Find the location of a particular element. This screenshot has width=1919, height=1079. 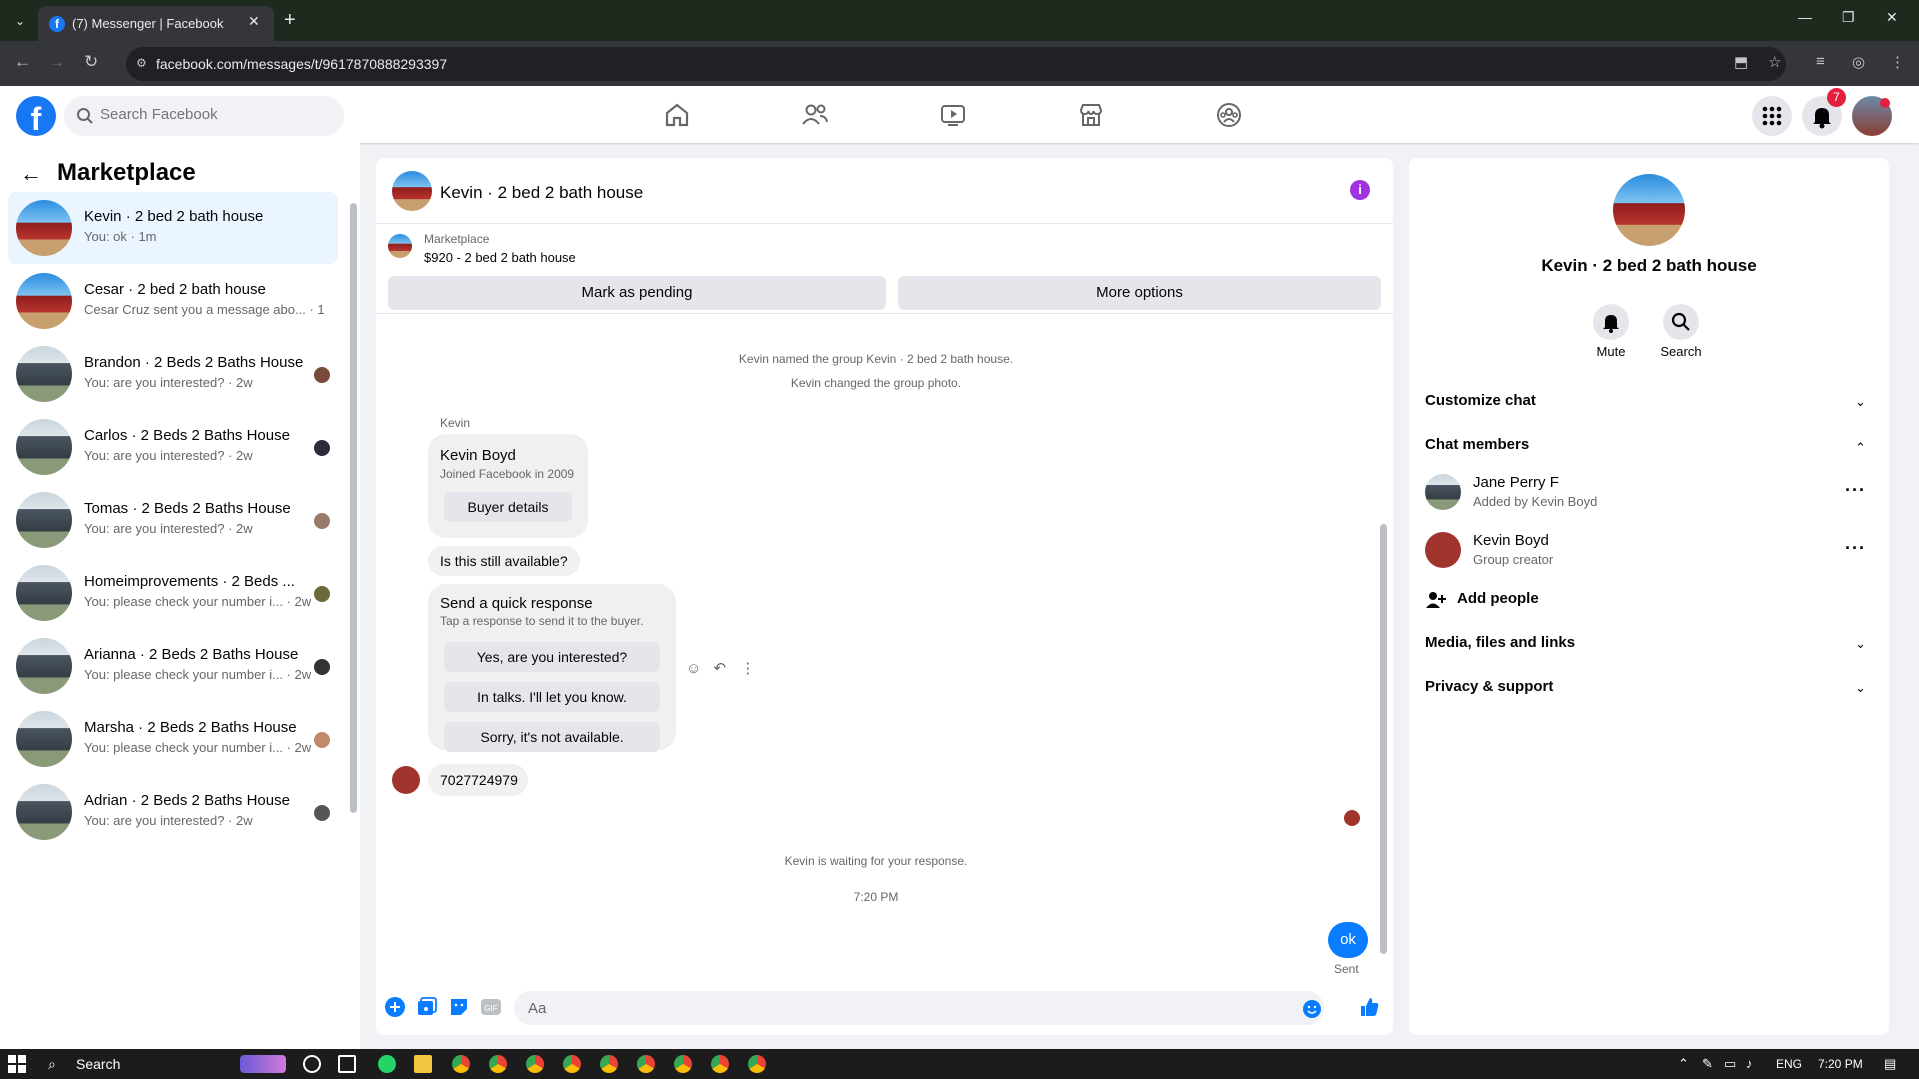

install-app-icon: ⬒ is located at coordinates (1741, 62).